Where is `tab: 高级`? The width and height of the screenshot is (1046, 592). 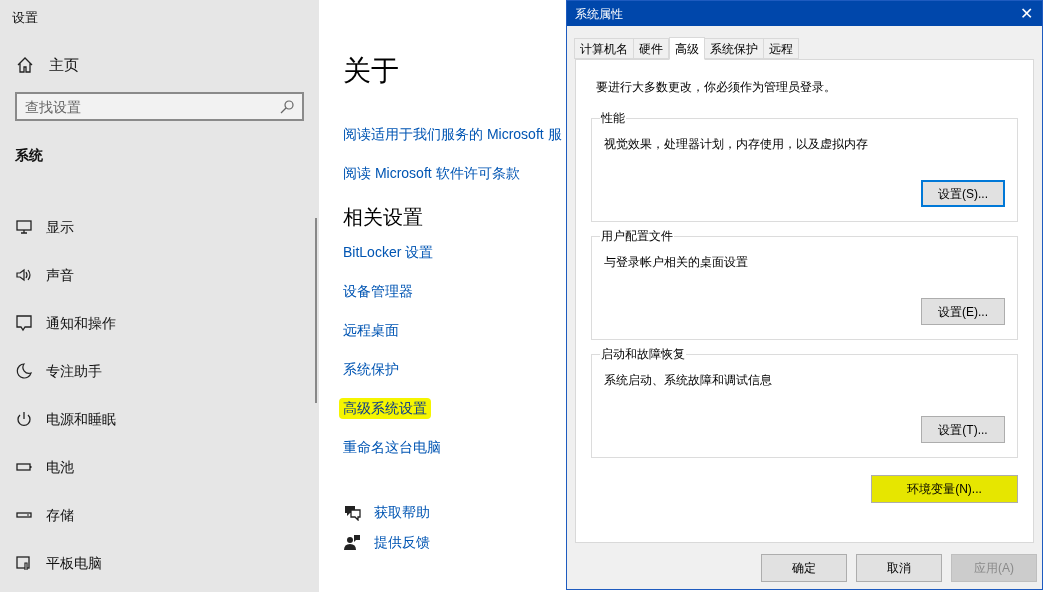
tab: 高级 is located at coordinates (687, 48).